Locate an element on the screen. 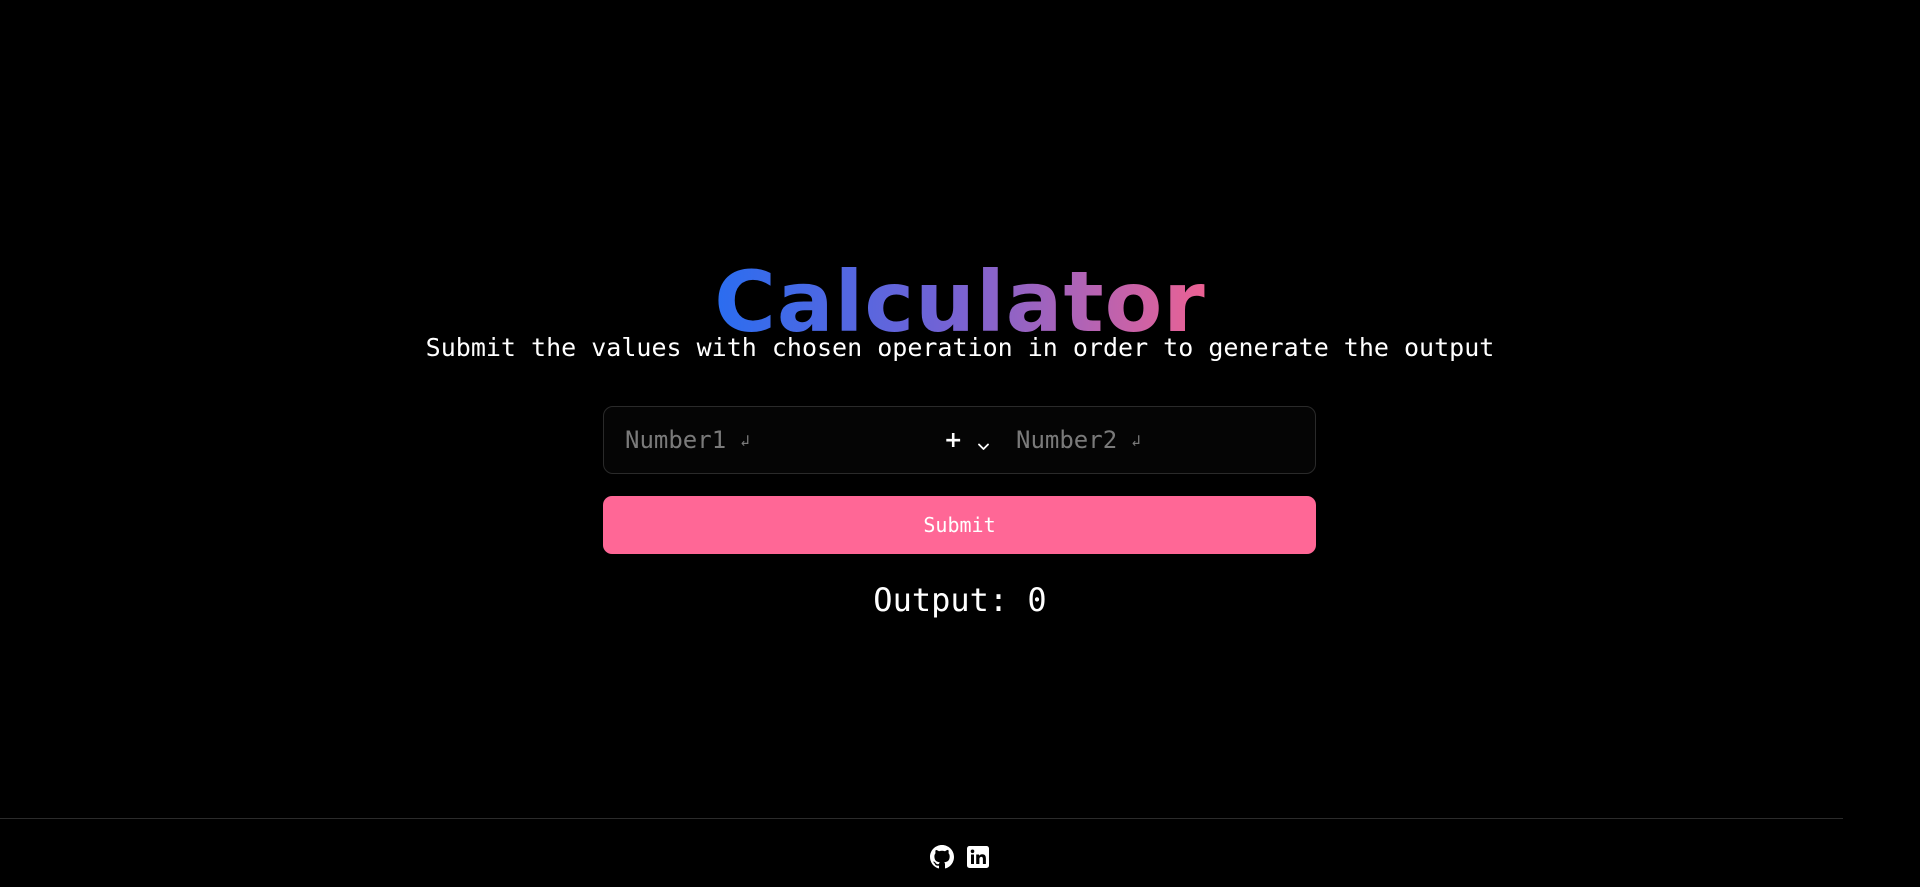  submit-button: Submit is located at coordinates (959, 525).